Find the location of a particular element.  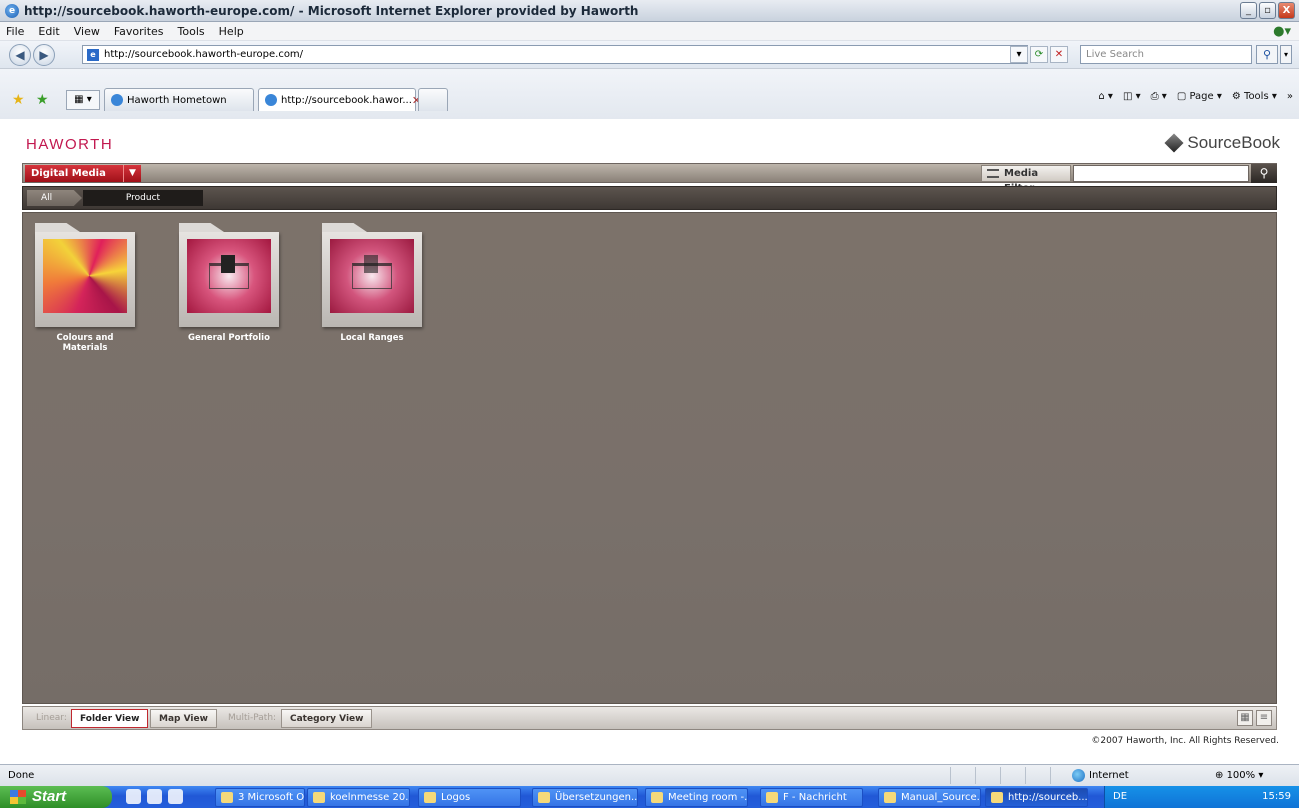

new-tab-button is located at coordinates (433, 99).